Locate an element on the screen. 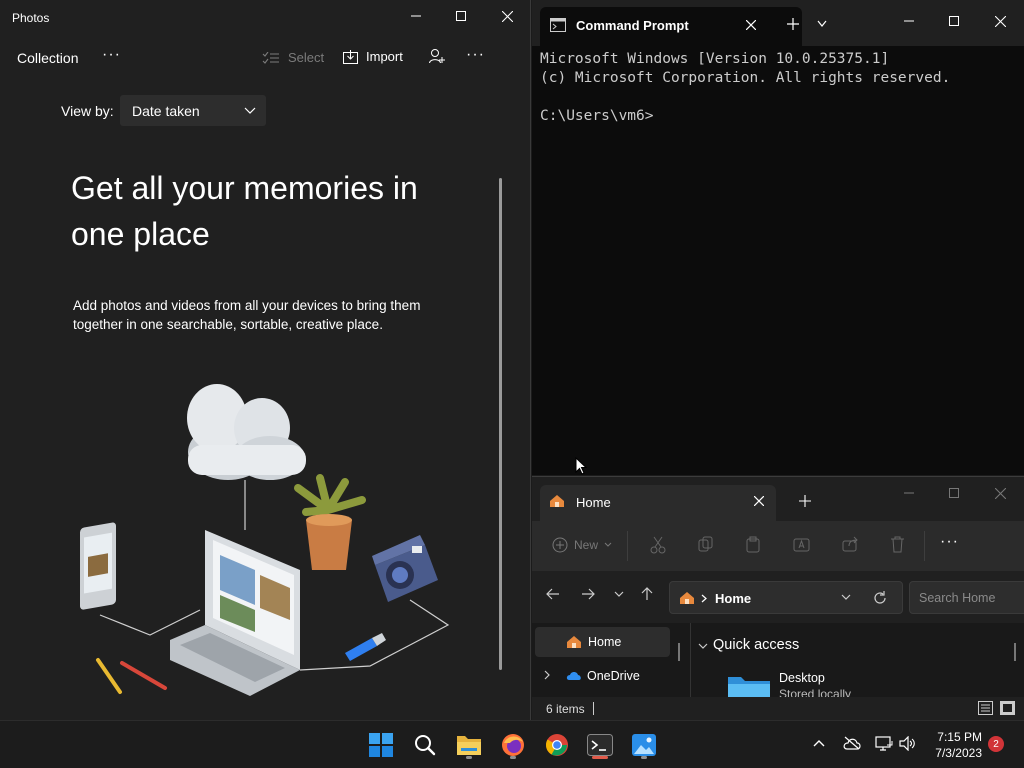 This screenshot has height=768, width=1024. photos-close-button is located at coordinates (507, 16).